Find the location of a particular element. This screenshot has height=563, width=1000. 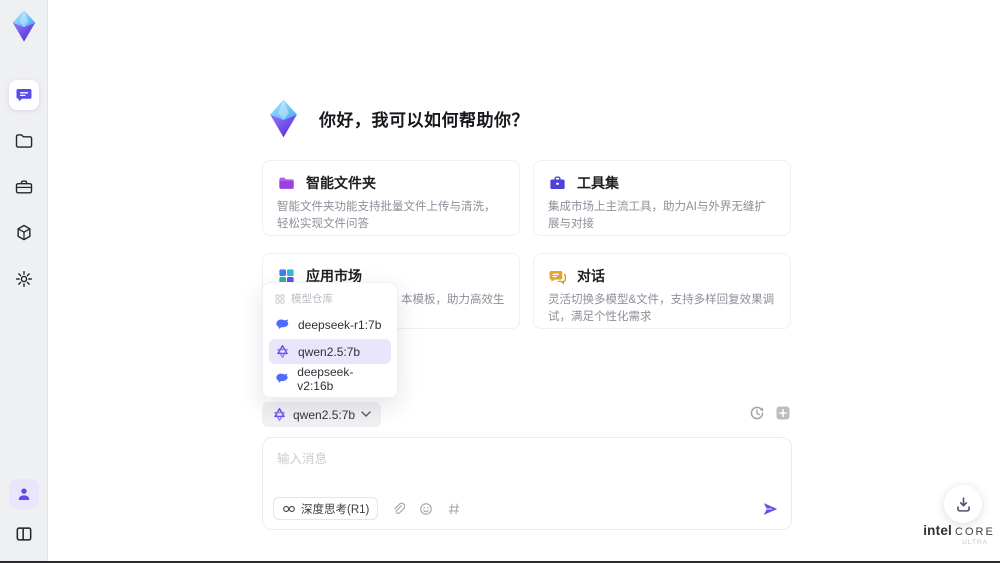

smiley-icon is located at coordinates (425, 508).